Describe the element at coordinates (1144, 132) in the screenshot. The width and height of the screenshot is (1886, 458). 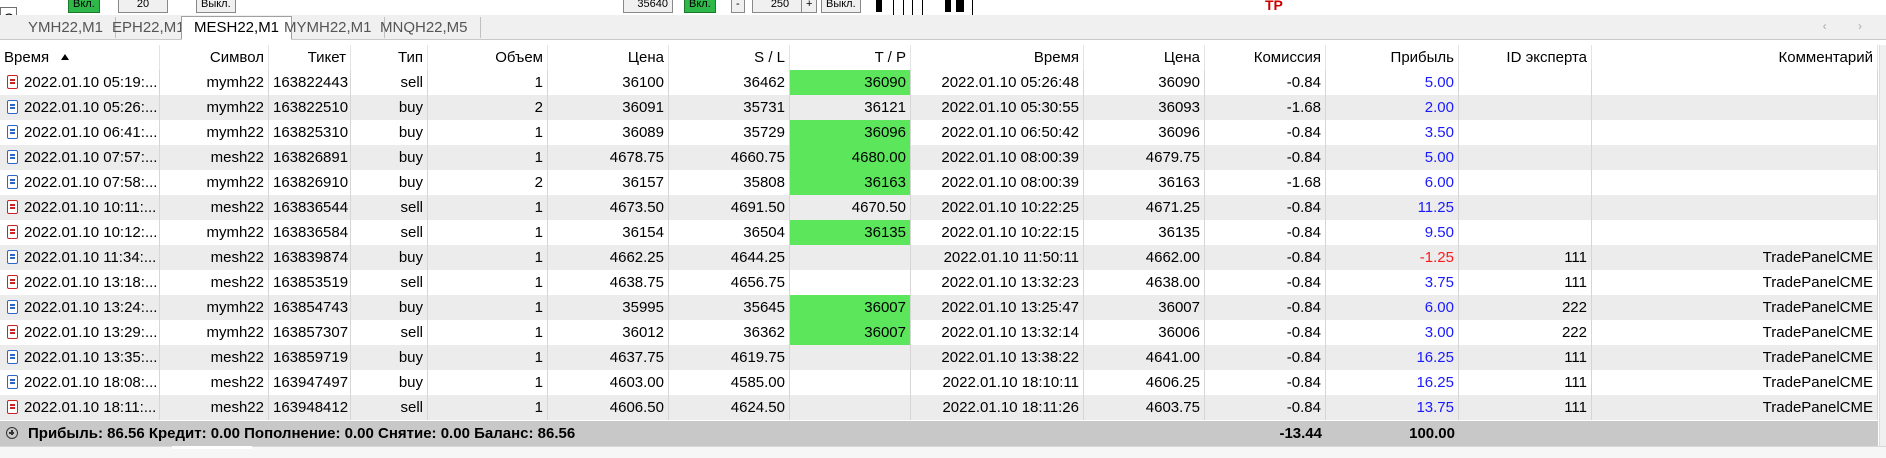
I see `cell-price-close: 36096` at that location.